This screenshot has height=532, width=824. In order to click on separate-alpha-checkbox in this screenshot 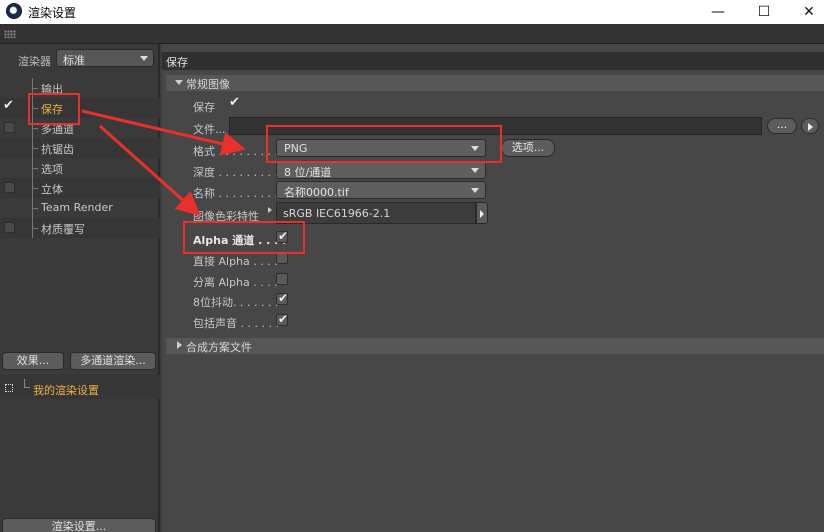, I will do `click(282, 279)`.